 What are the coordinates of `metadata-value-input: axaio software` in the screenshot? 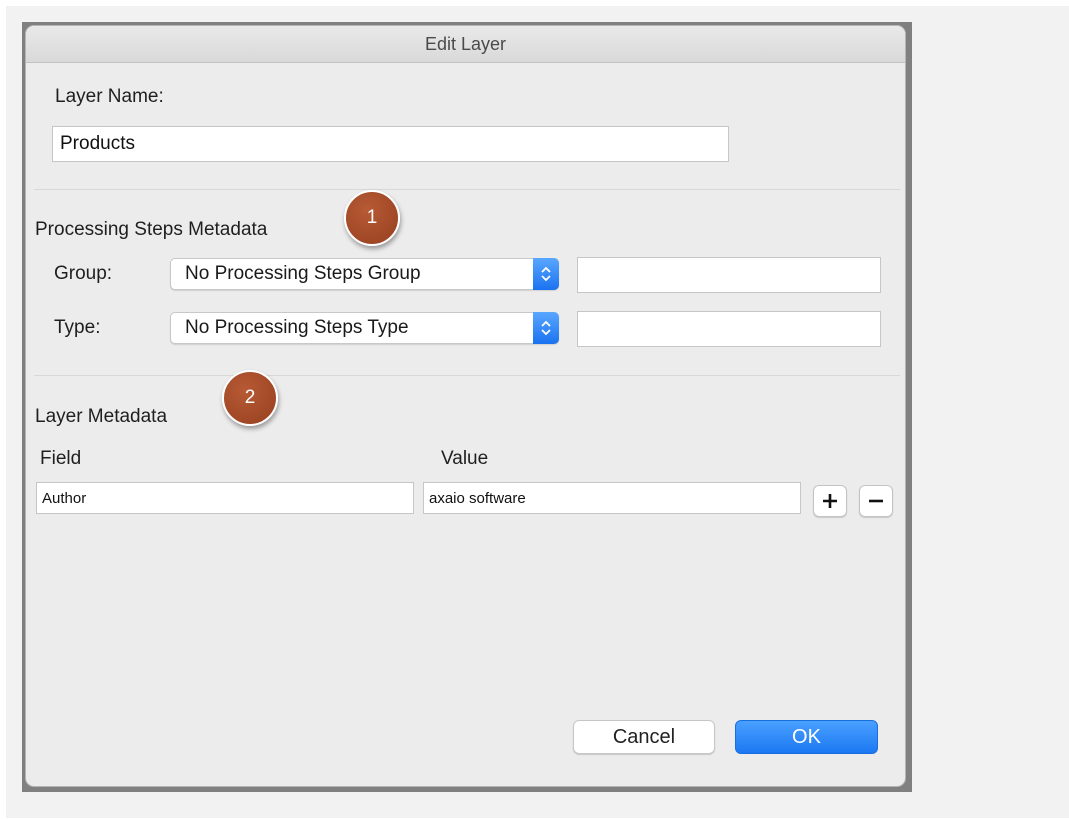 It's located at (612, 498).